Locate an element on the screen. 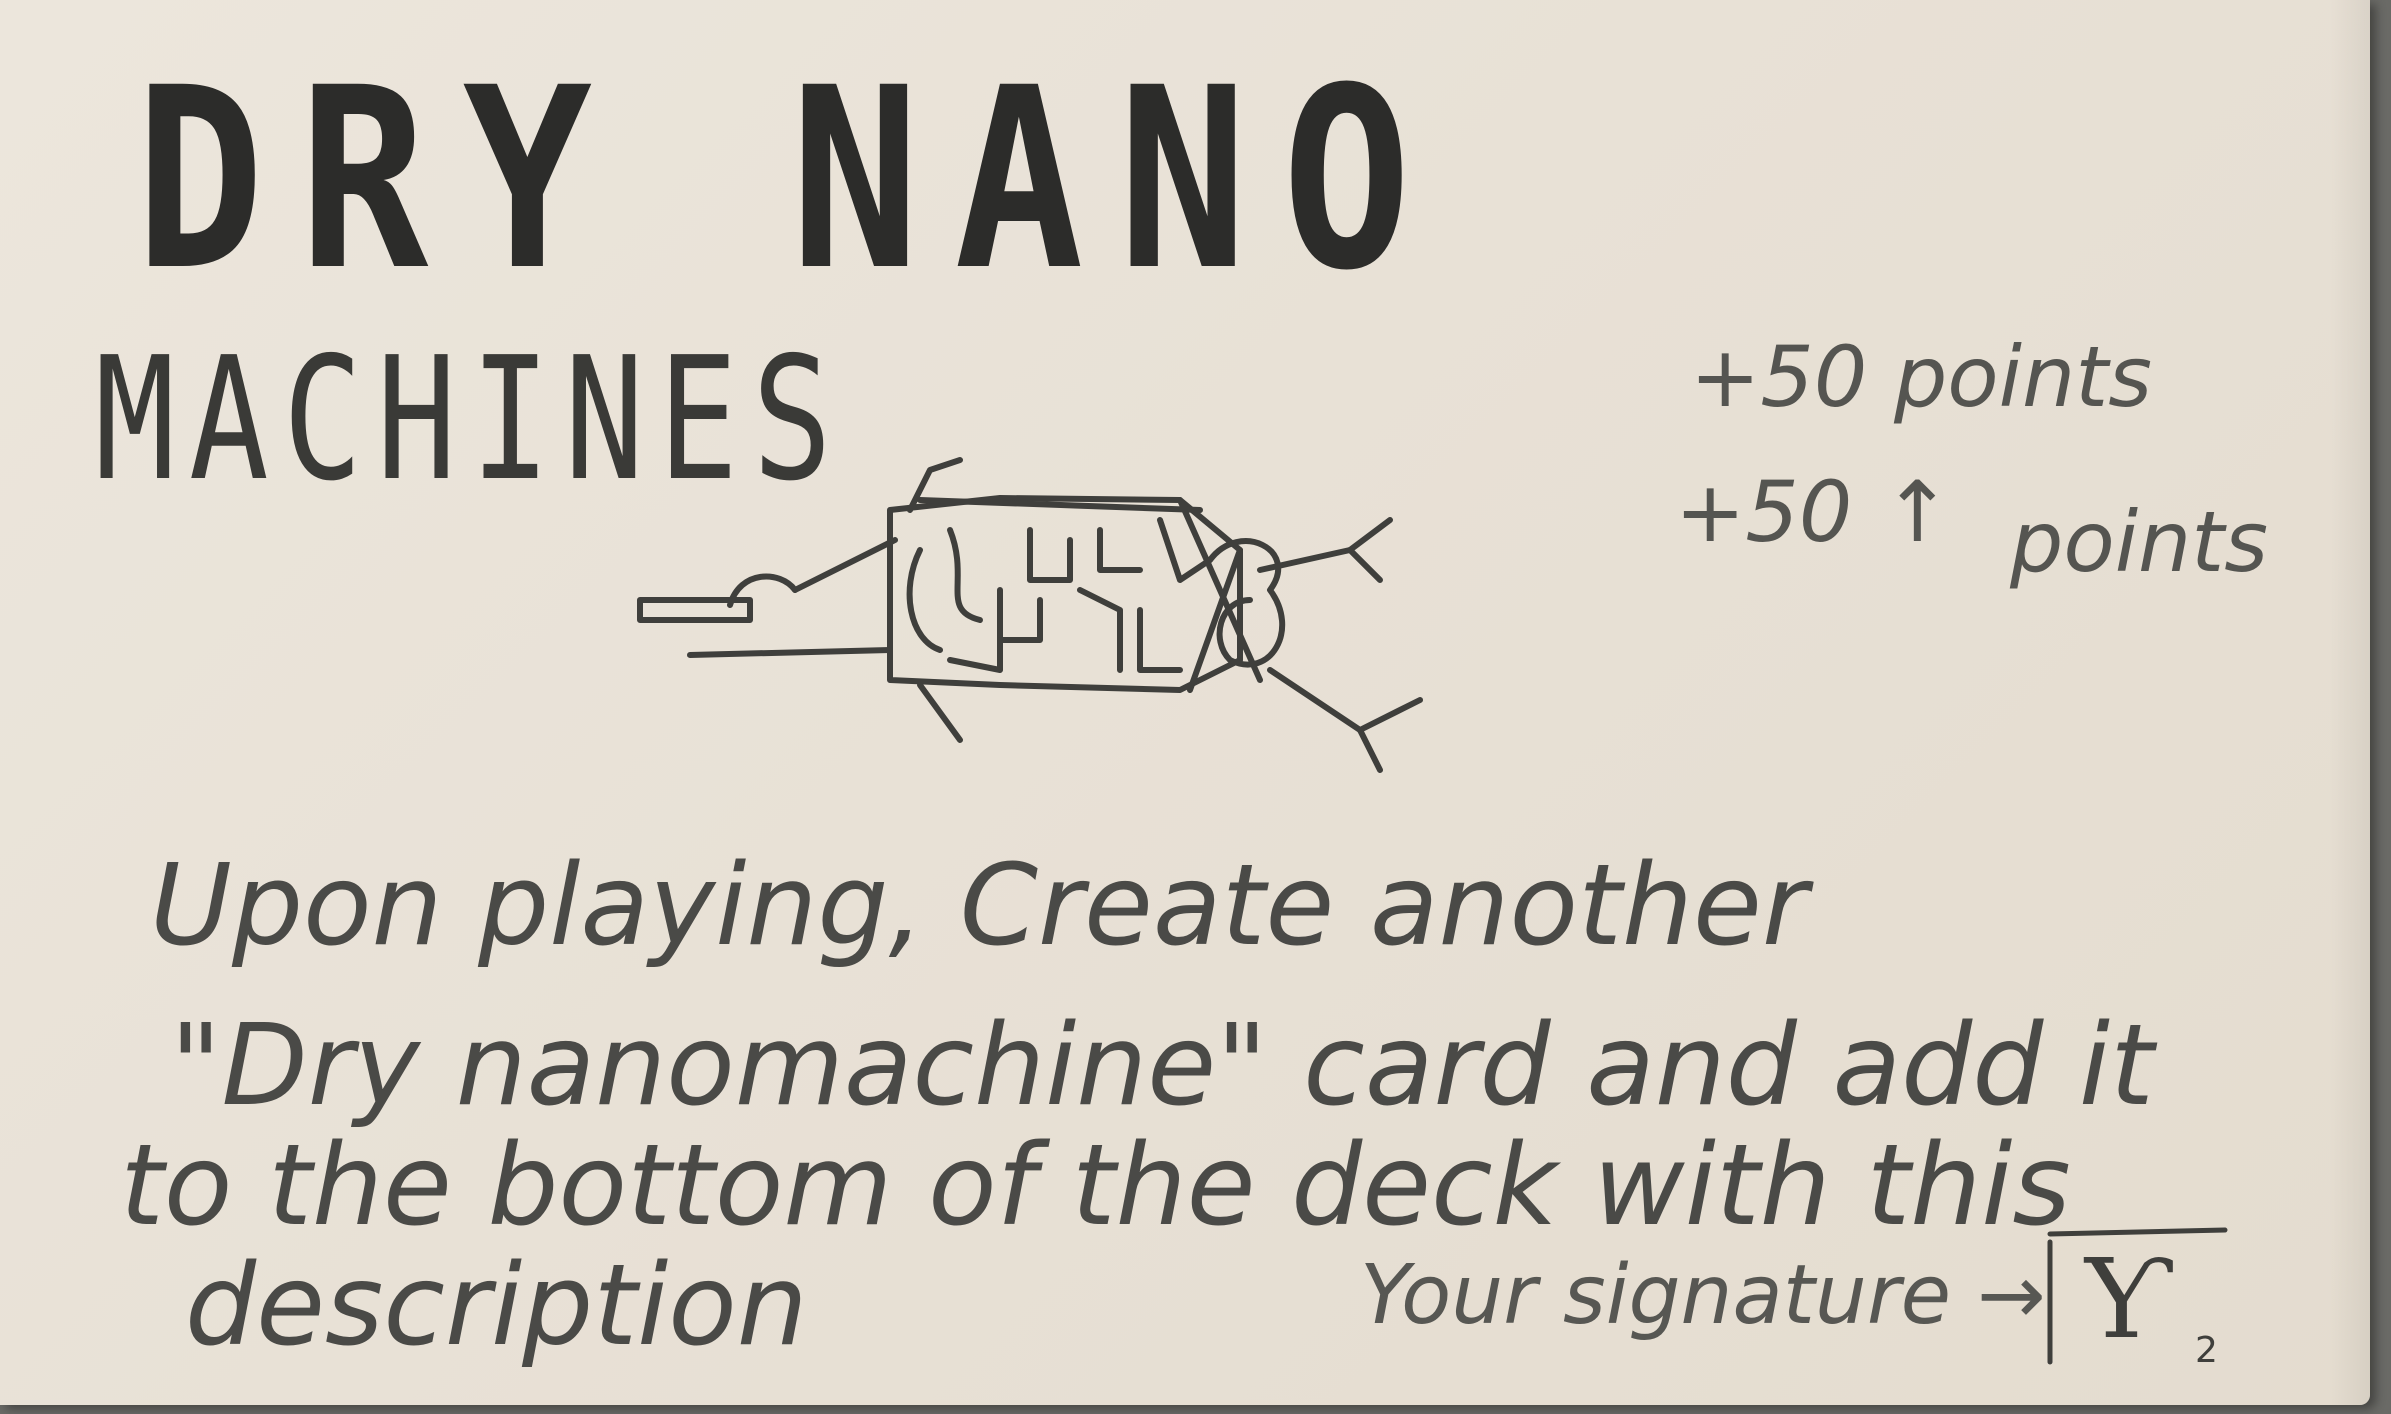 This screenshot has width=2391, height=1414. description-line-2: "Dry nanomachine" card and add it is located at coordinates (1162, 1066).